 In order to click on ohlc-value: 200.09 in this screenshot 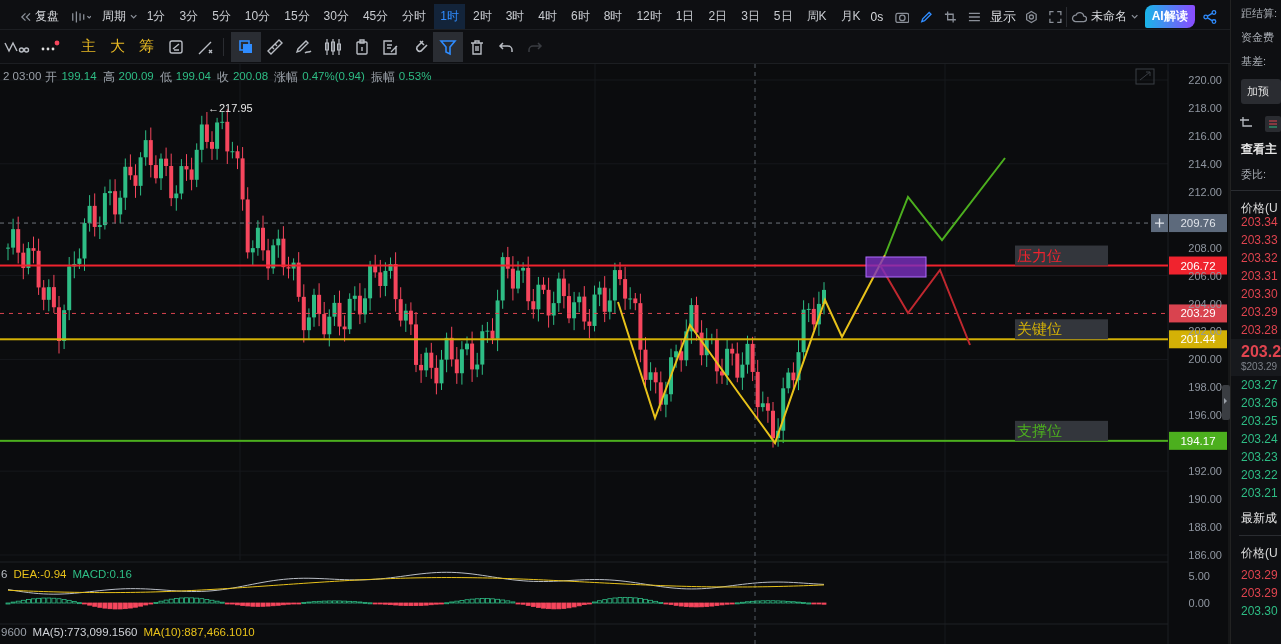, I will do `click(136, 77)`.